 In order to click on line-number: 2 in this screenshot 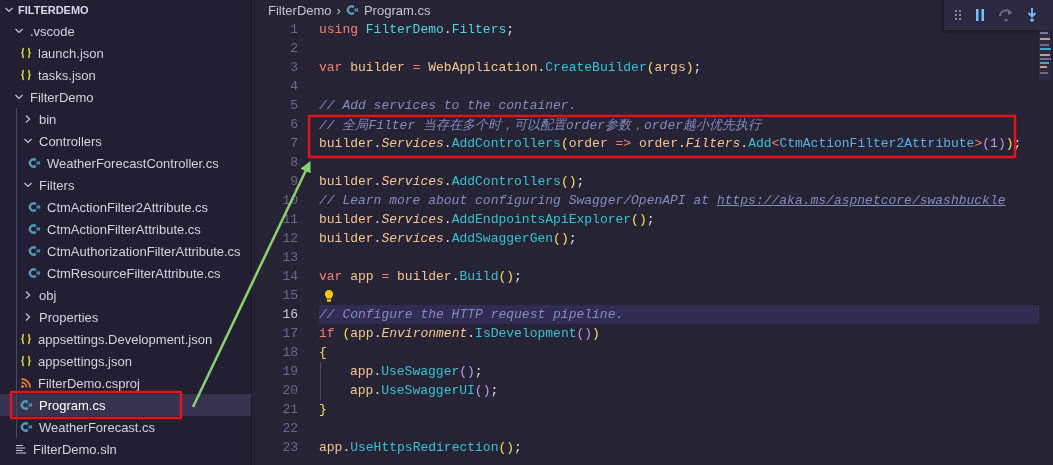, I will do `click(294, 48)`.